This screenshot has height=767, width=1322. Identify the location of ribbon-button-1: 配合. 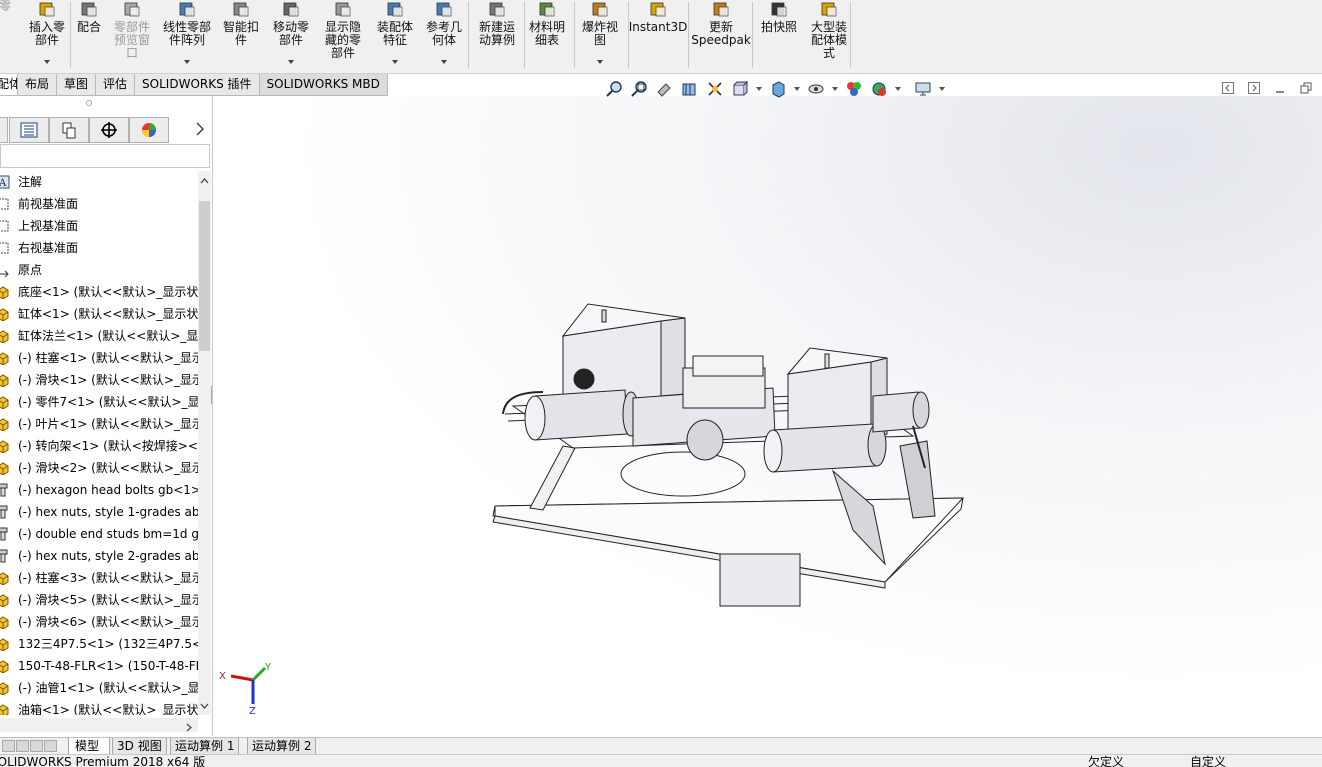
(89, 36).